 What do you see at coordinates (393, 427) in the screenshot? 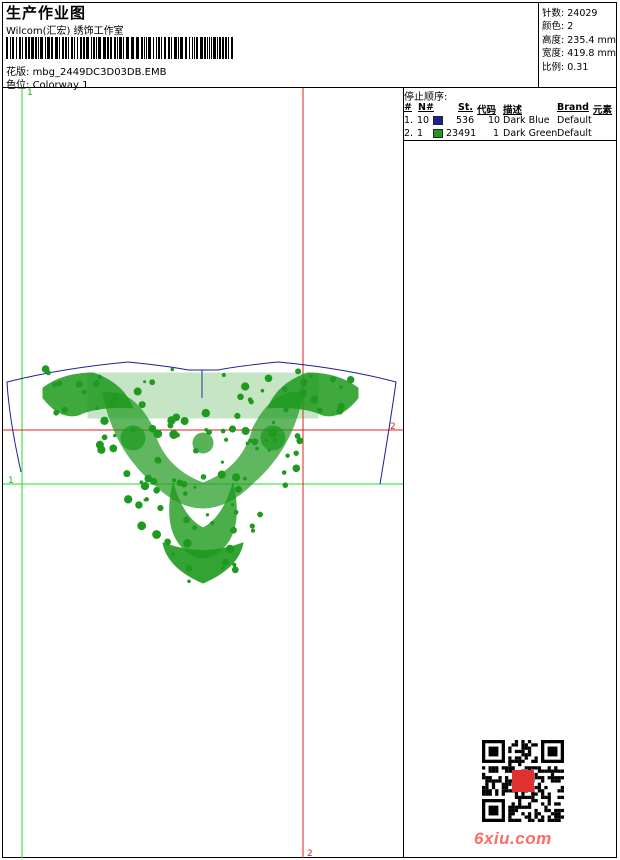
I see `guide-label-red-h: 2` at bounding box center [393, 427].